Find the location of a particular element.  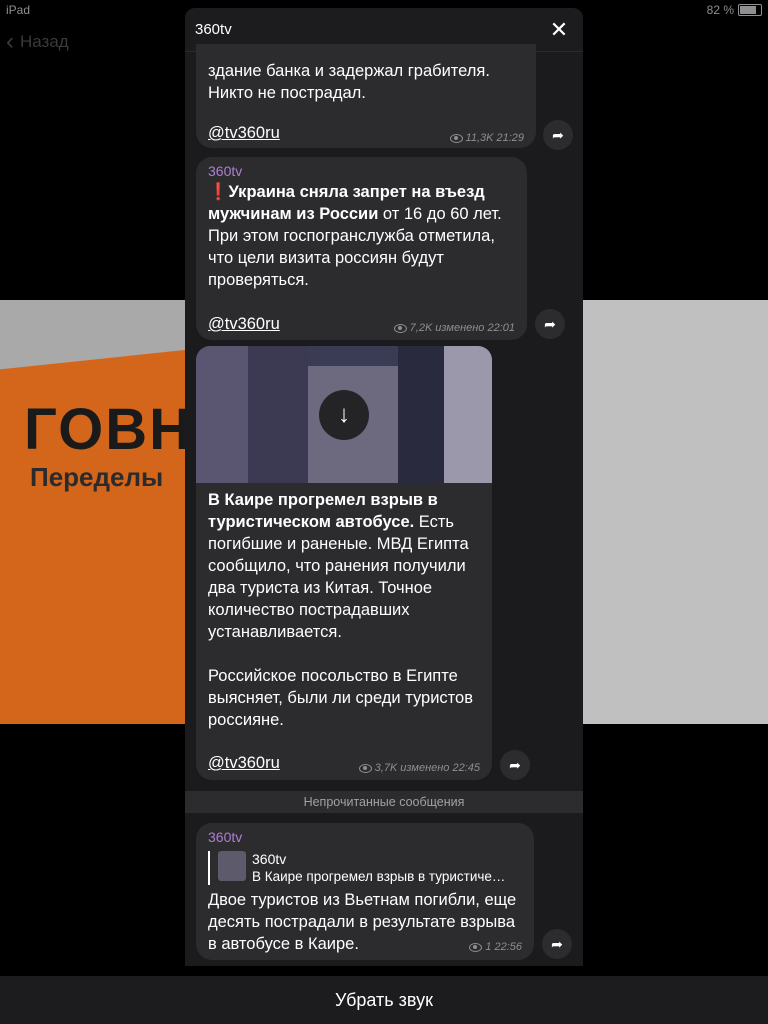

device-label: iPad is located at coordinates (18, 10).